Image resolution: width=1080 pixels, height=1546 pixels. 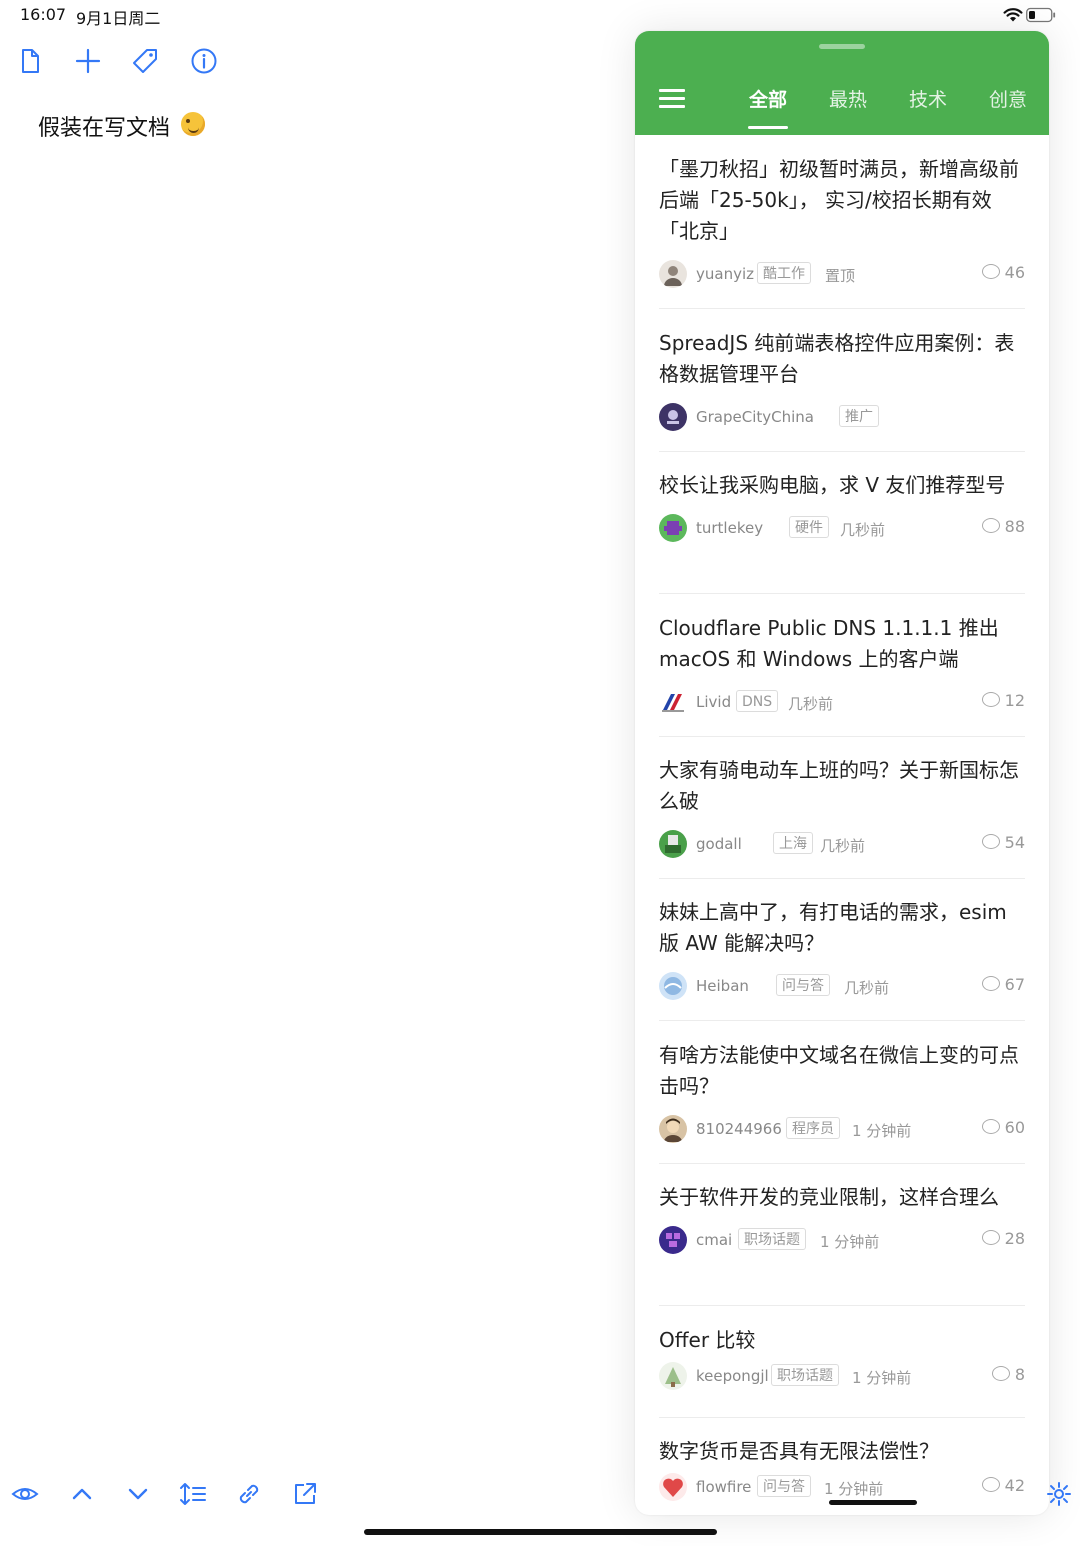 I want to click on home-indicator, so click(x=540, y=1532).